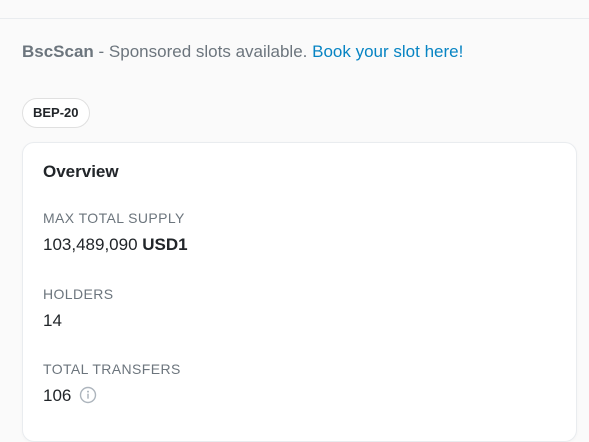 The image size is (589, 442). I want to click on info-circle-icon, so click(88, 397).